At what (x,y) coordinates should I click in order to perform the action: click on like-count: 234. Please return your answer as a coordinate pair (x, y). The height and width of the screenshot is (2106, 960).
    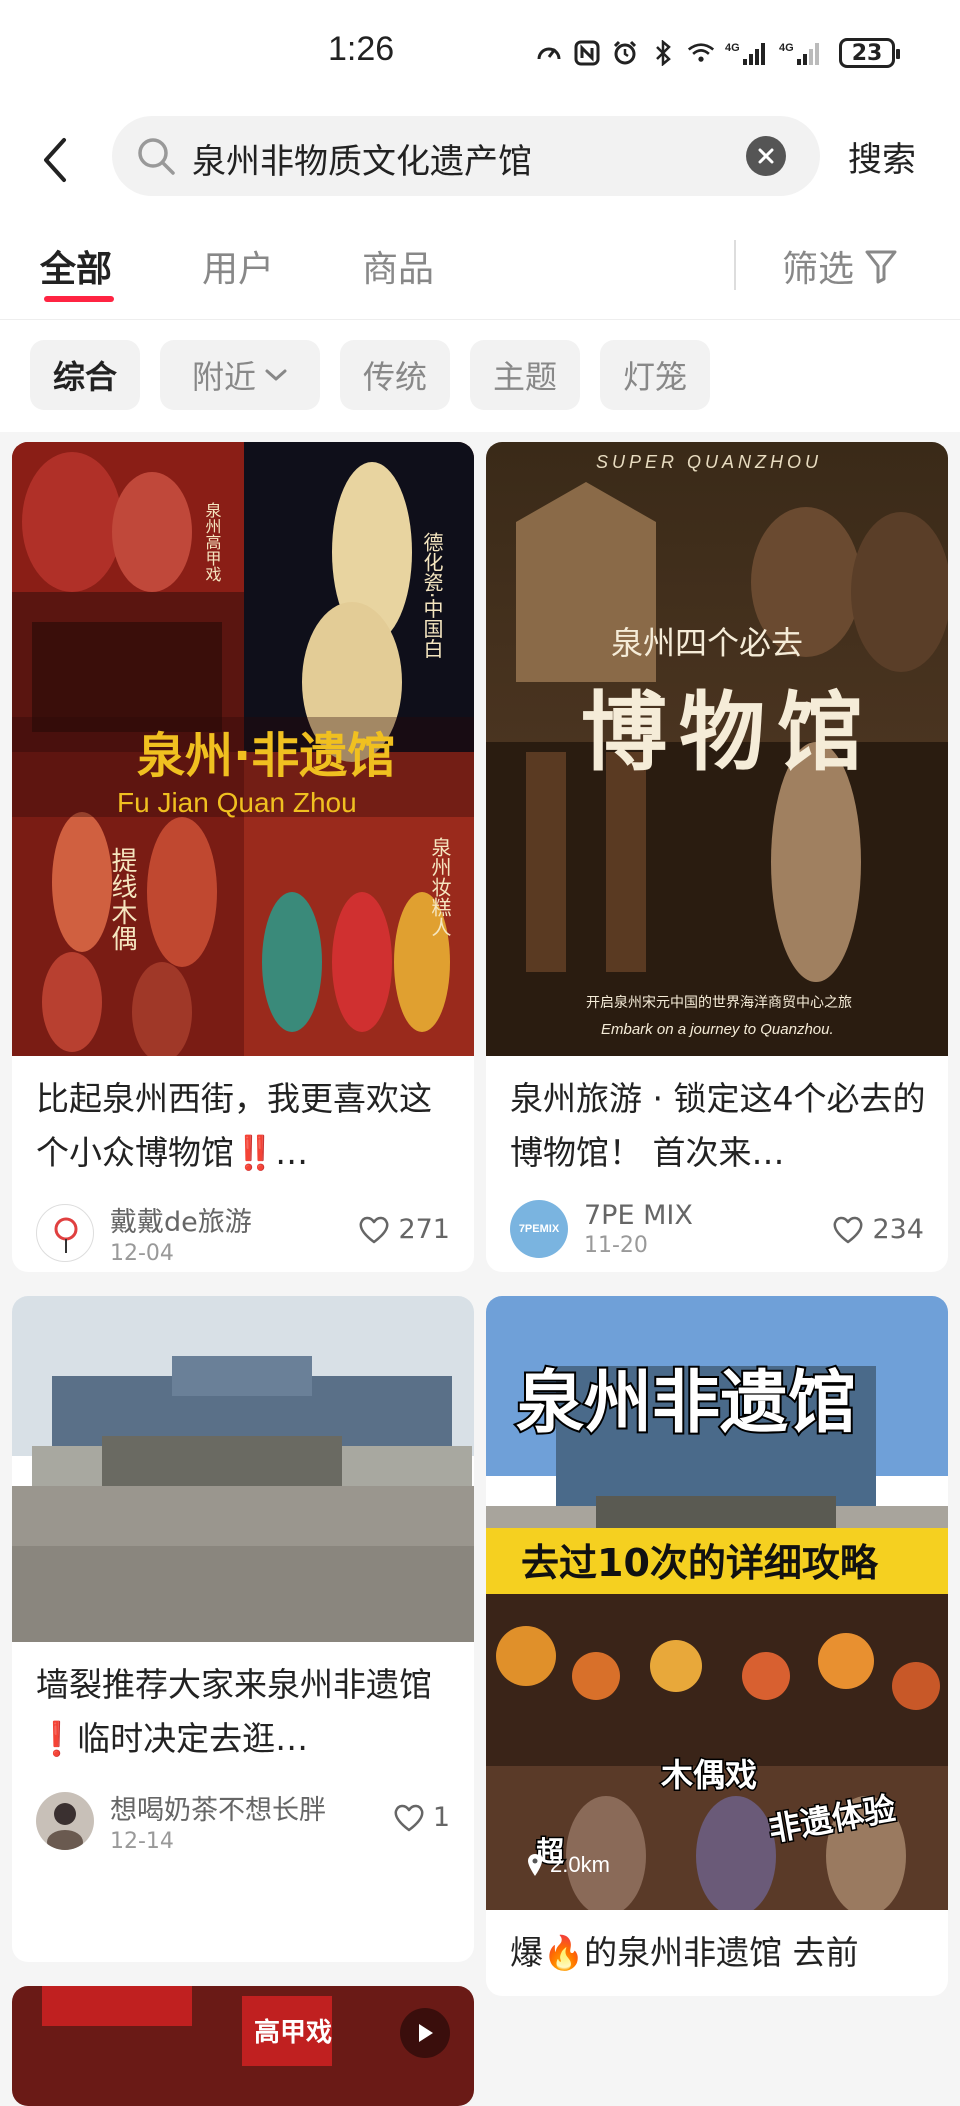
    Looking at the image, I should click on (898, 1229).